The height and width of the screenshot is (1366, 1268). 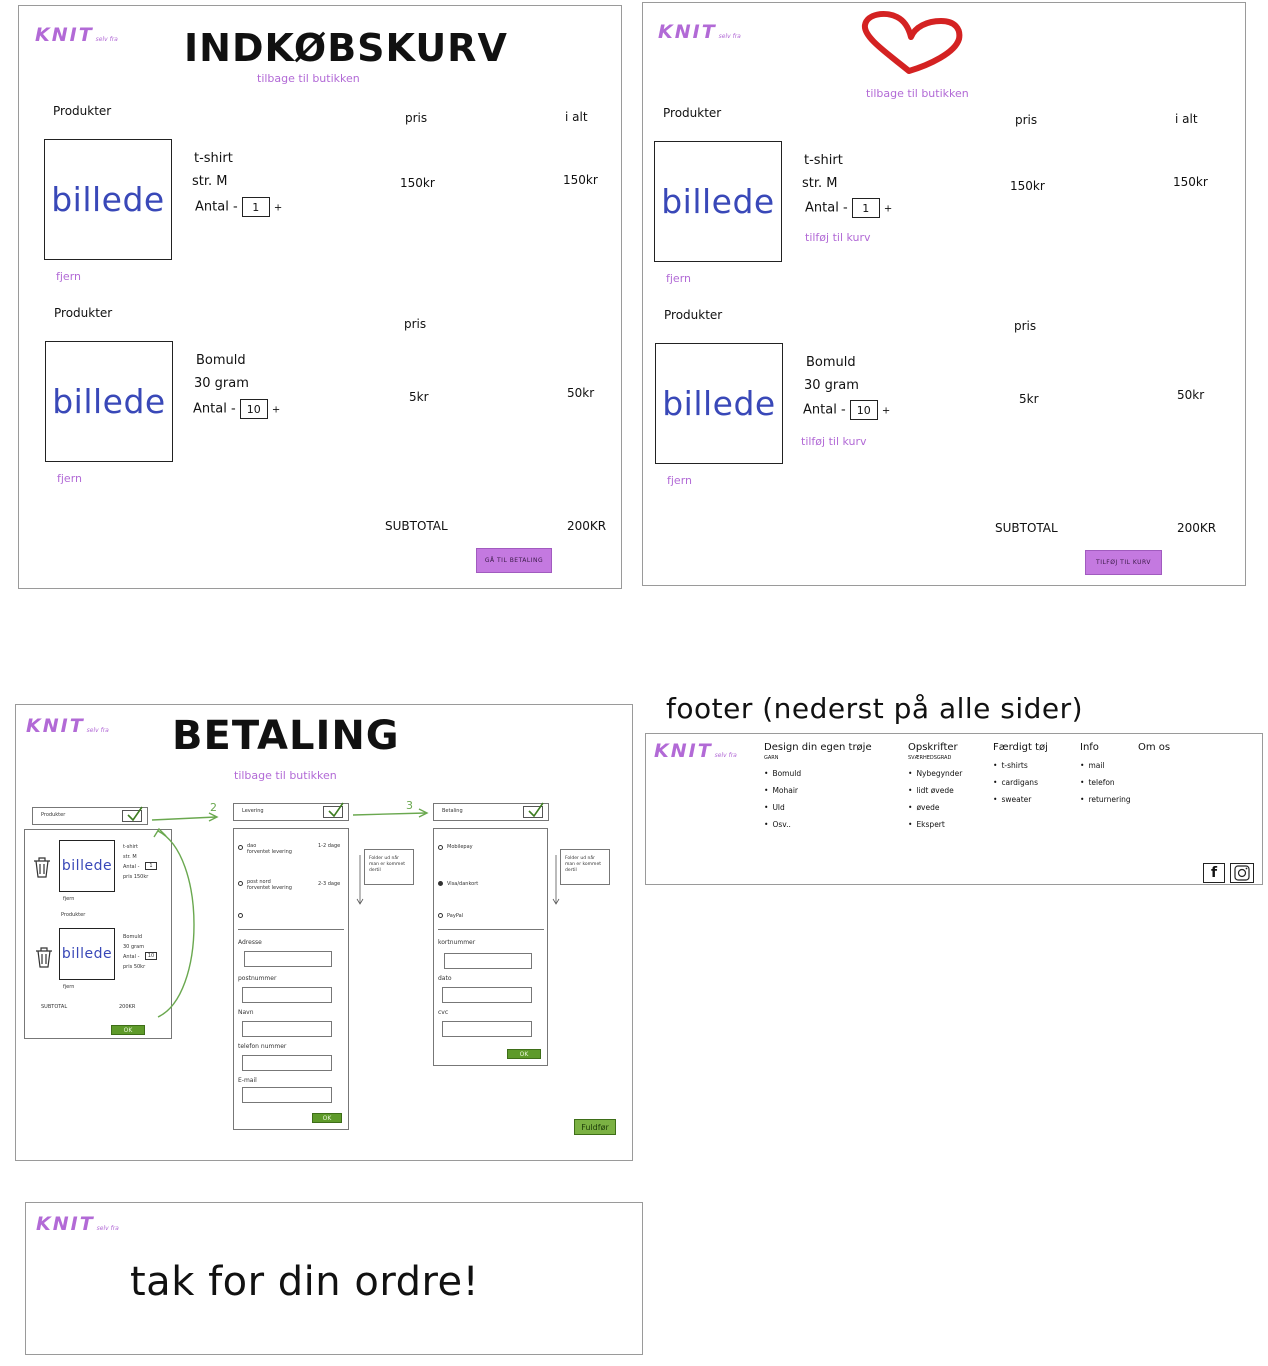 What do you see at coordinates (389, 867) in the screenshot?
I see `fold-out-note: Folder ud når man er kommet dertil` at bounding box center [389, 867].